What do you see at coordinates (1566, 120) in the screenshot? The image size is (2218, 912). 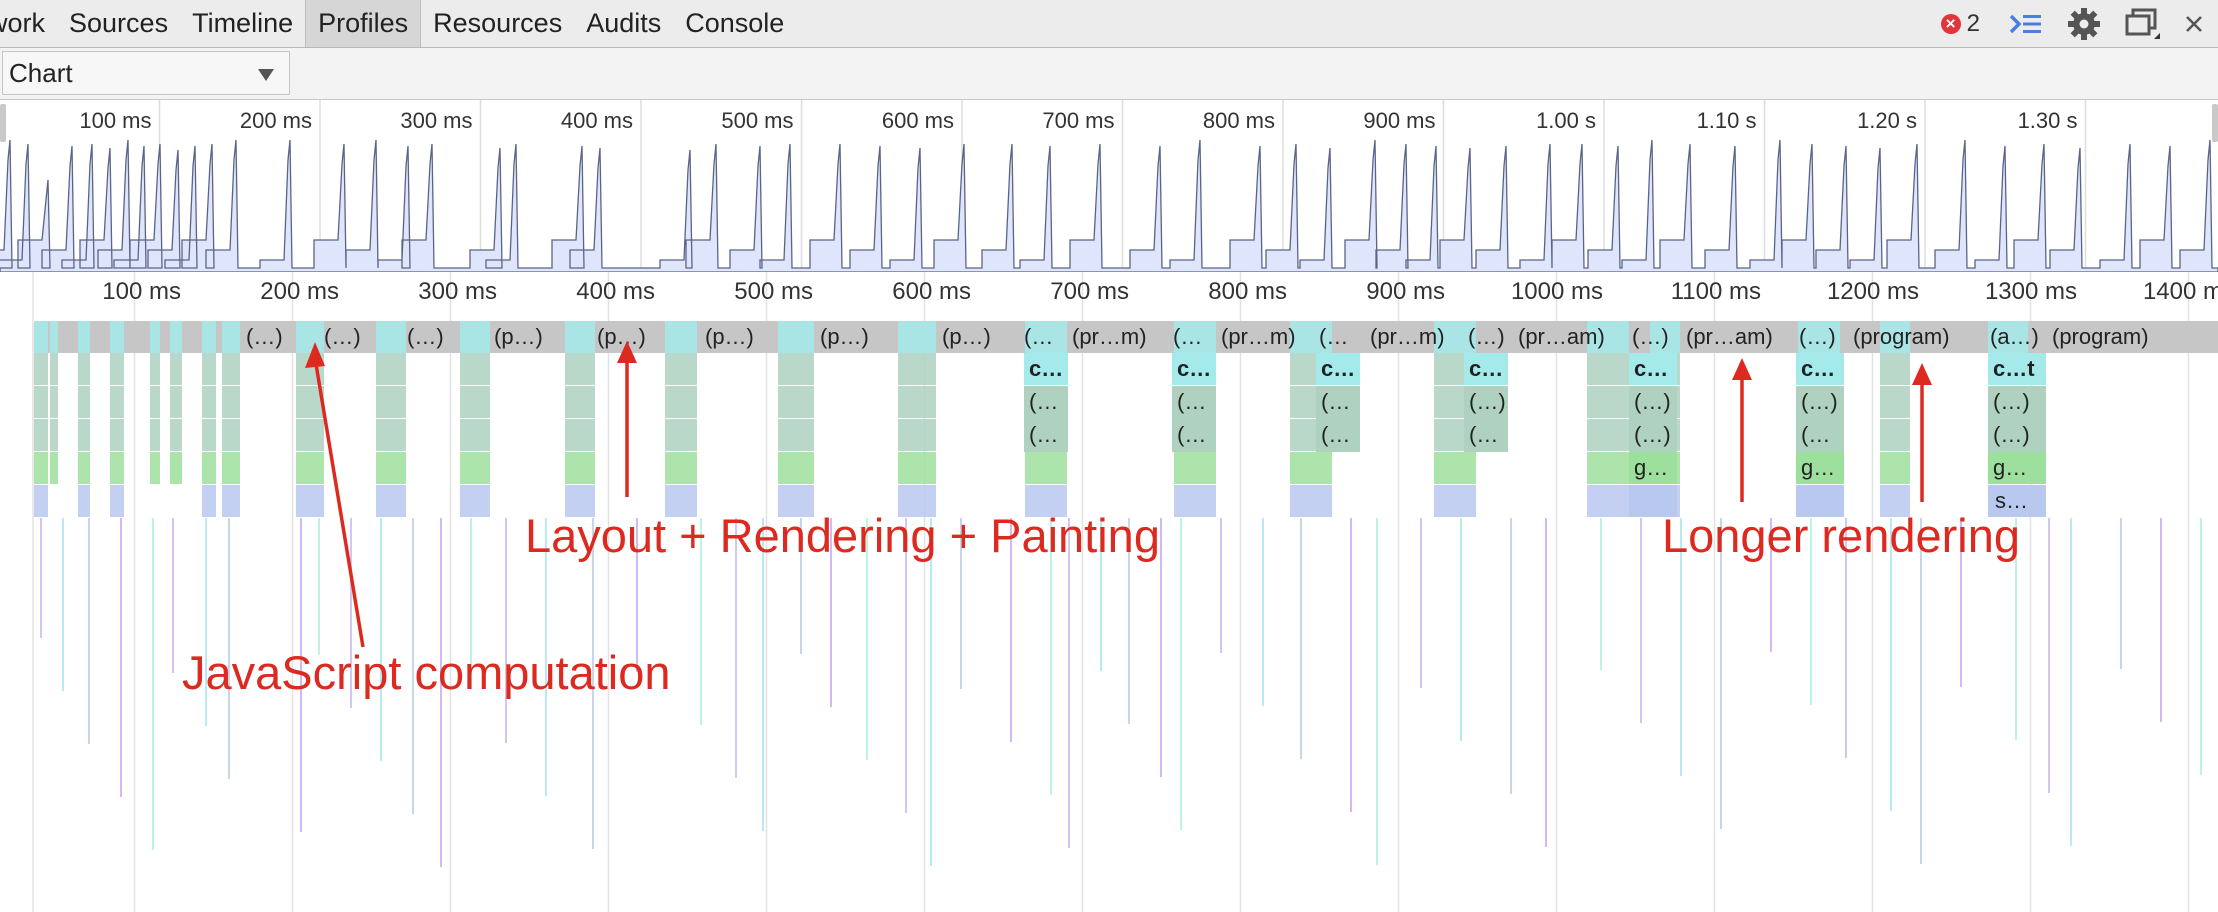 I see `overview-tick-label: 1.00 s` at bounding box center [1566, 120].